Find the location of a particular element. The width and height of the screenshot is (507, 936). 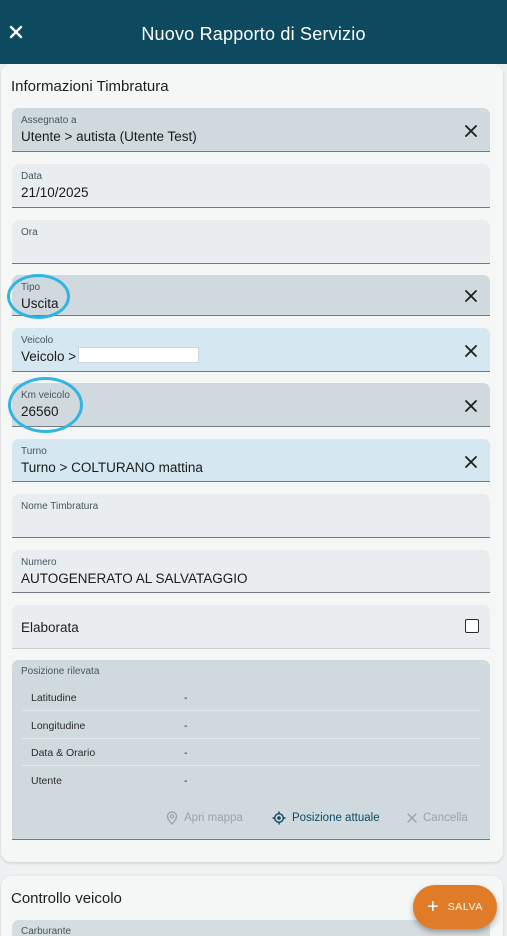

cancella-label: Cancella is located at coordinates (445, 818).